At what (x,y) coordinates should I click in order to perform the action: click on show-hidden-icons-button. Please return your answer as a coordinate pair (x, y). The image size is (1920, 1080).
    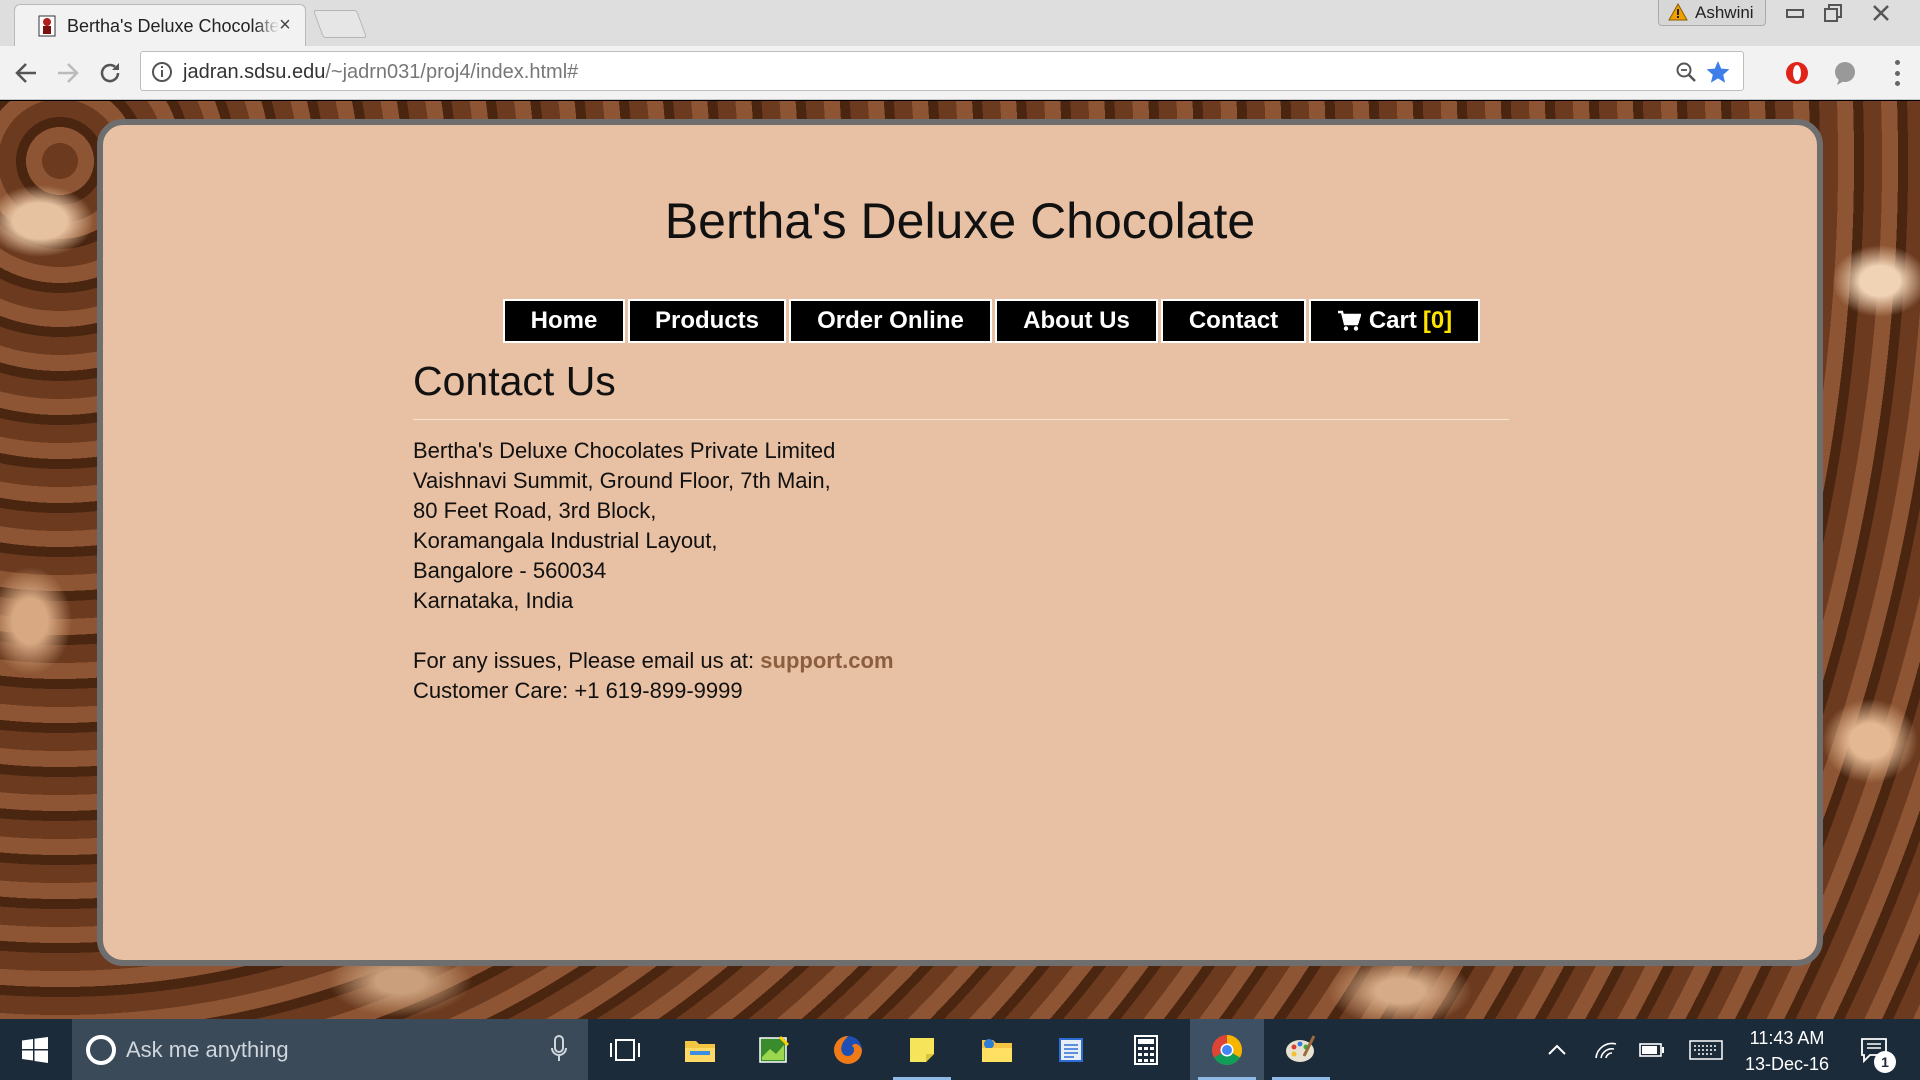
    Looking at the image, I should click on (1557, 1049).